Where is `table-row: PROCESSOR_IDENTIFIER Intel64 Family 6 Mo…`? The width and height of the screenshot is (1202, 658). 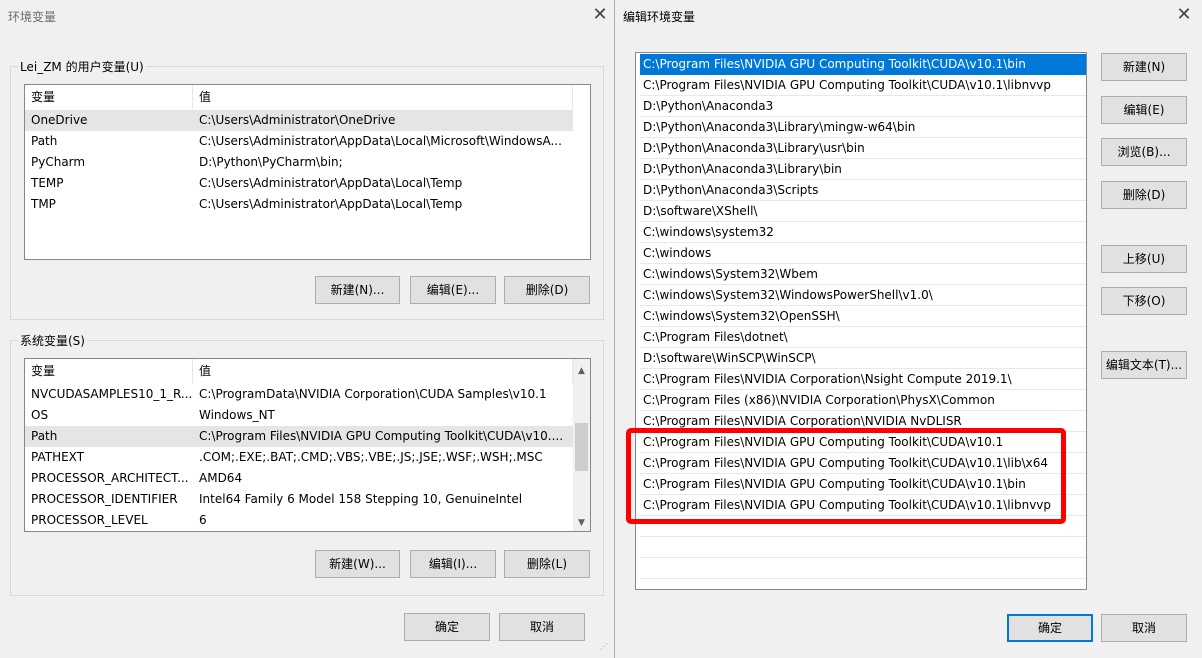
table-row: PROCESSOR_IDENTIFIER Intel64 Family 6 Mo… is located at coordinates (299, 499).